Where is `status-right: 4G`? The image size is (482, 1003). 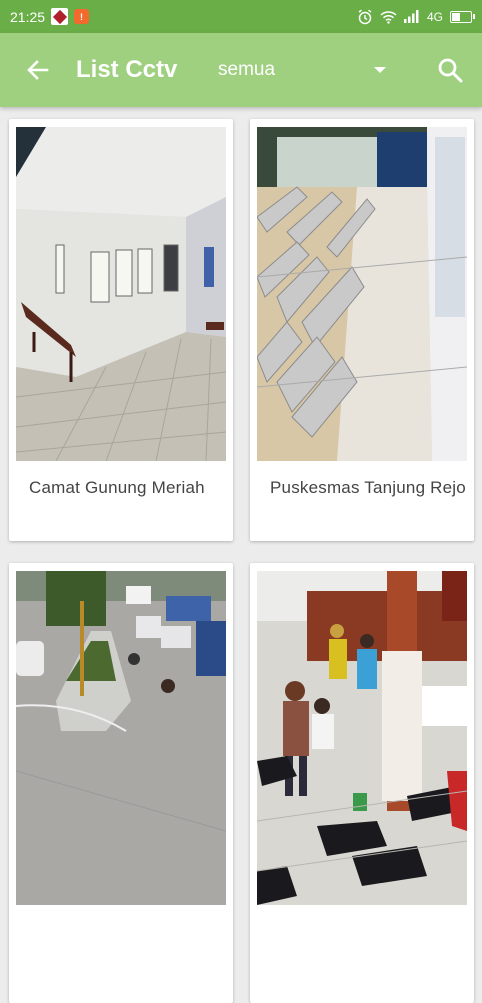
status-right: 4G is located at coordinates (416, 17).